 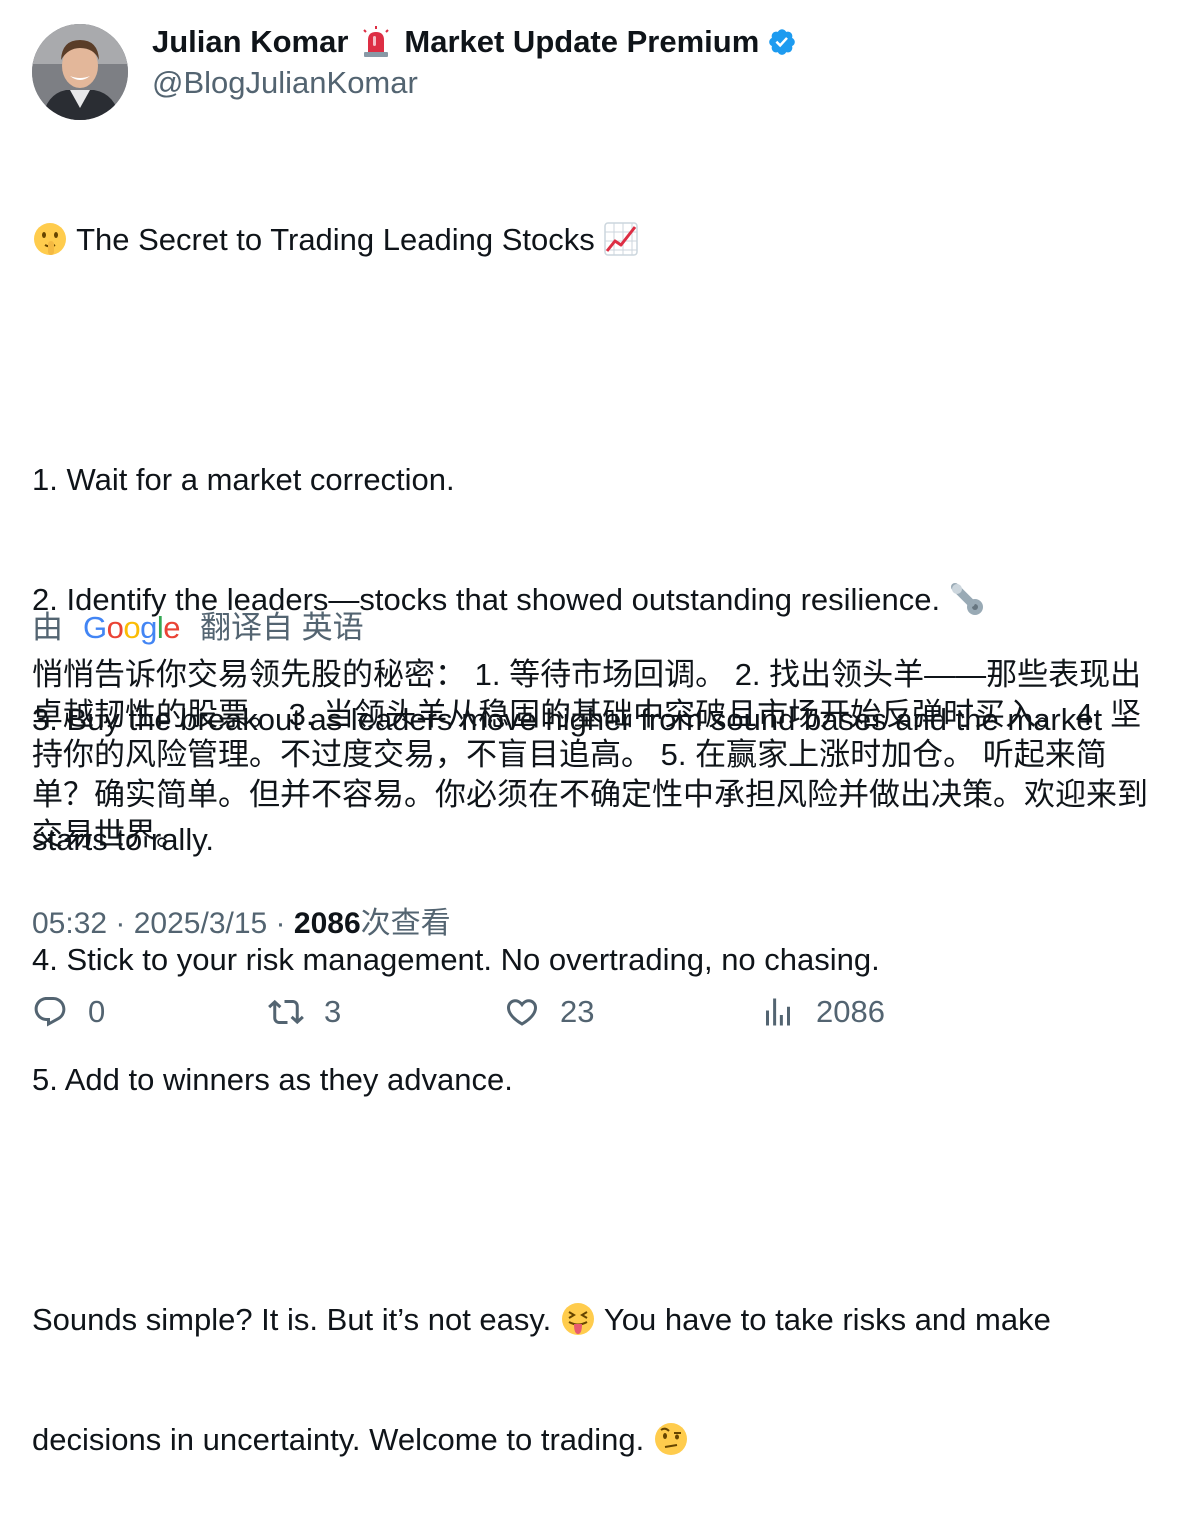 What do you see at coordinates (582, 41) in the screenshot?
I see `display-name-part2: Market Update Premium` at bounding box center [582, 41].